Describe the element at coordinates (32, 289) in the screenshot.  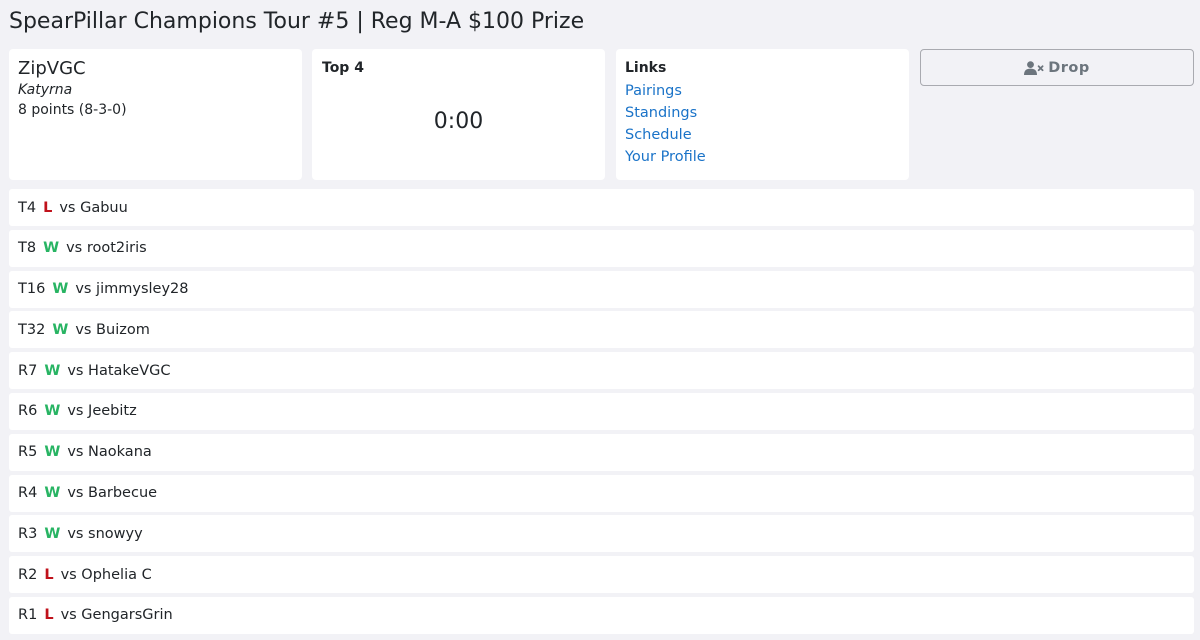
I see `match-round: T16` at that location.